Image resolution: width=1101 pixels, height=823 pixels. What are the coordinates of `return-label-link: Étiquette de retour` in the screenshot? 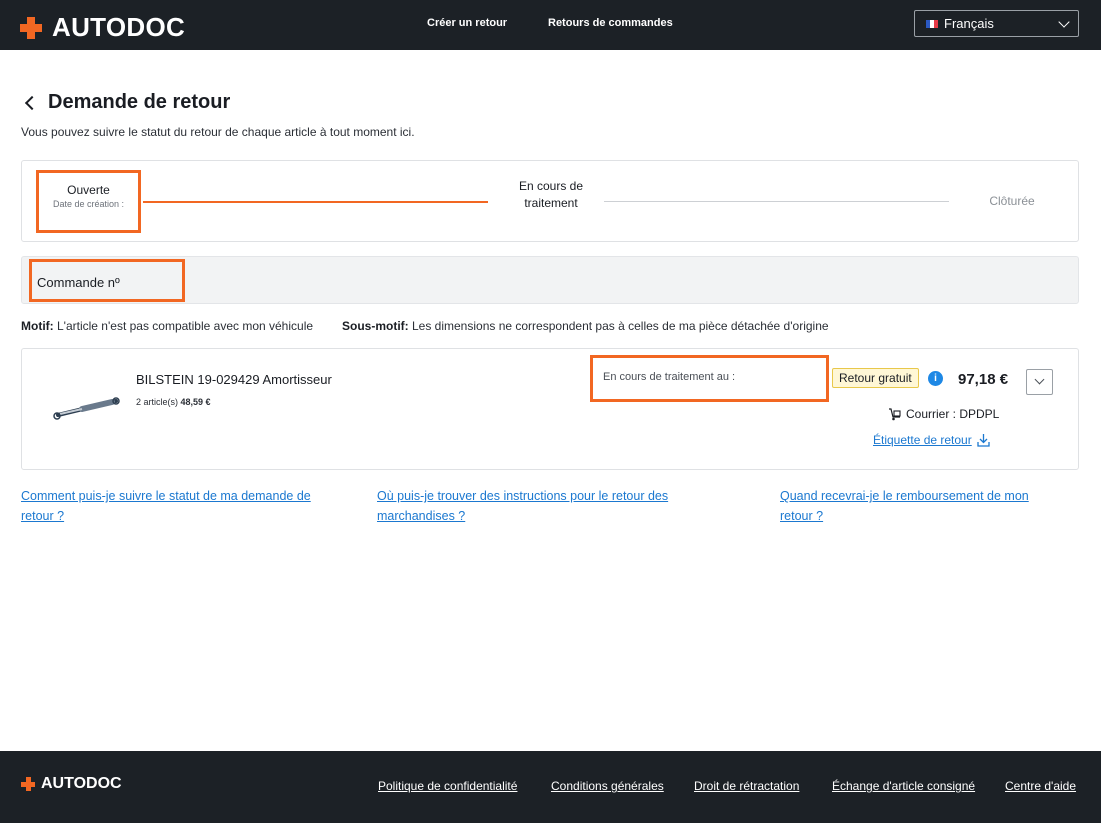 It's located at (931, 440).